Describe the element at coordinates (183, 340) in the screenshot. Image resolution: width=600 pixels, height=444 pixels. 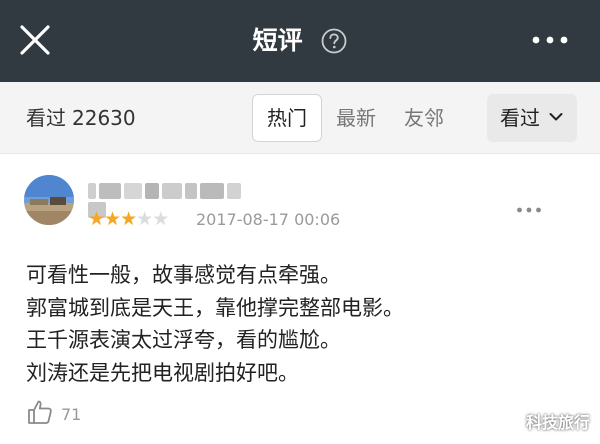
I see `comment-line: 王千源表演太过浮夸，看的尴尬。` at that location.